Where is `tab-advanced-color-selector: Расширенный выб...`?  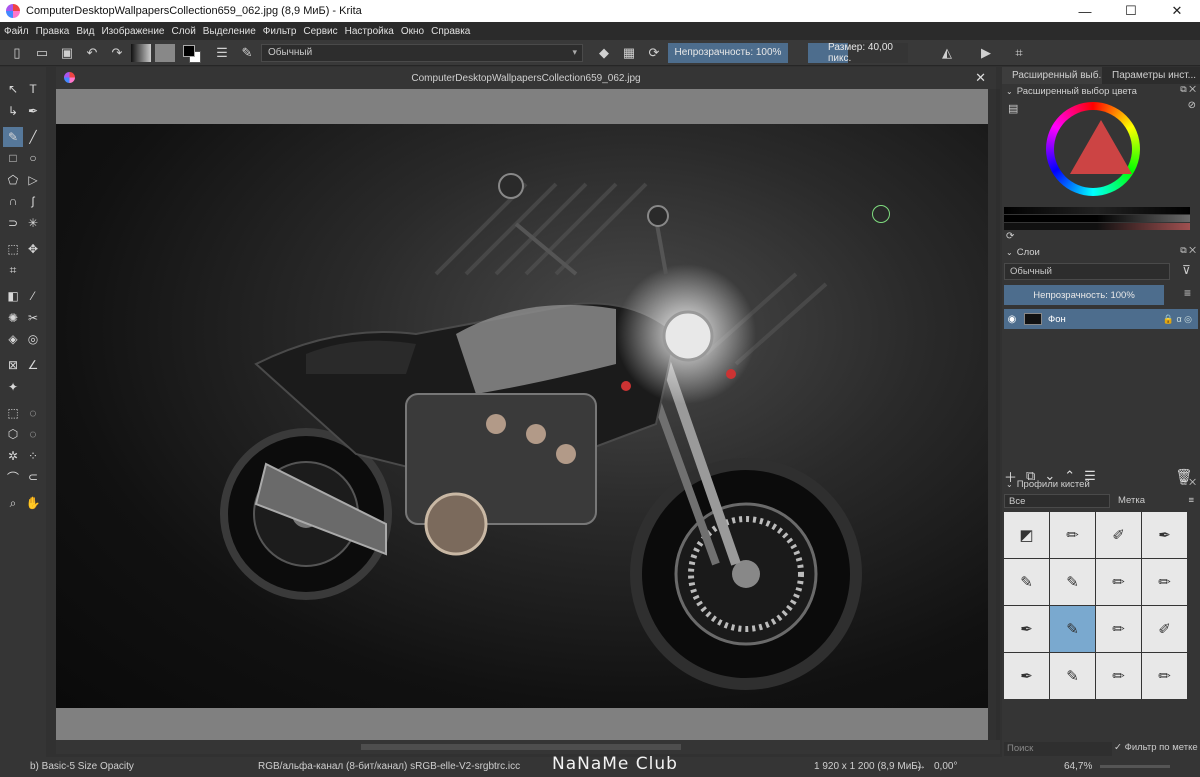 tab-advanced-color-selector: Расширенный выб... is located at coordinates (1052, 75).